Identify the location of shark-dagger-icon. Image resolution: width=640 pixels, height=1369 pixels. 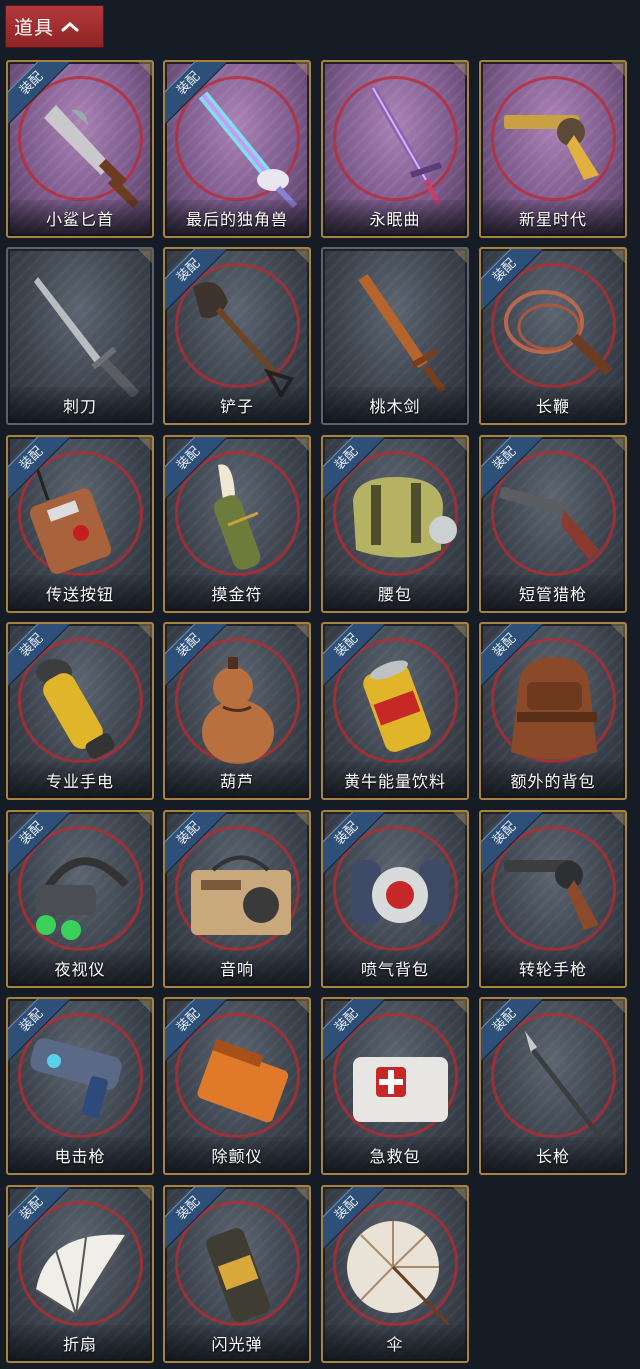
(92, 157).